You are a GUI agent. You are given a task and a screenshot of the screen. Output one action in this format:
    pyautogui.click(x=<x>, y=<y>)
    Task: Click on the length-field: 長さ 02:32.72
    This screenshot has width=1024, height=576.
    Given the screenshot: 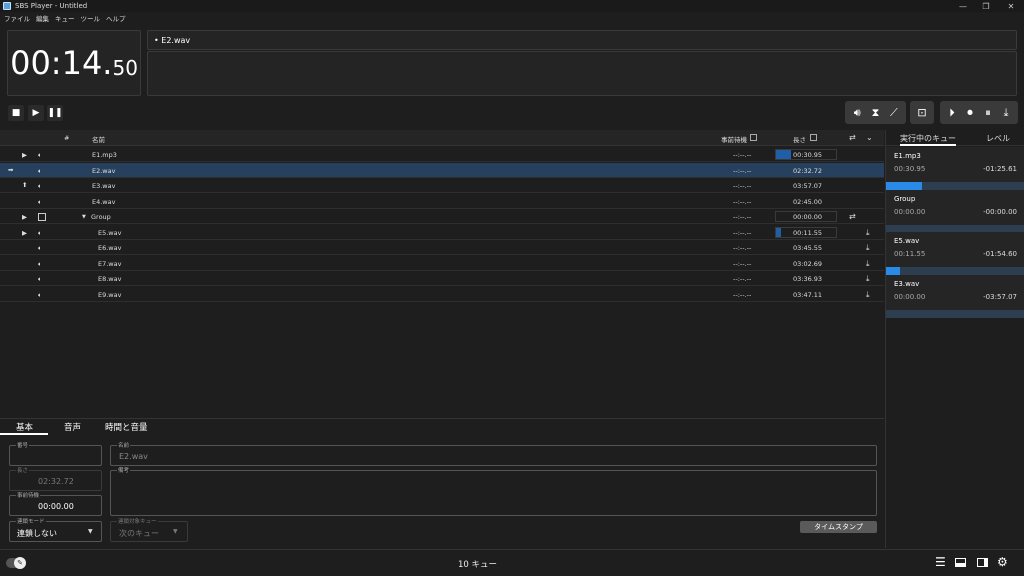 What is the action you would take?
    pyautogui.click(x=55, y=478)
    